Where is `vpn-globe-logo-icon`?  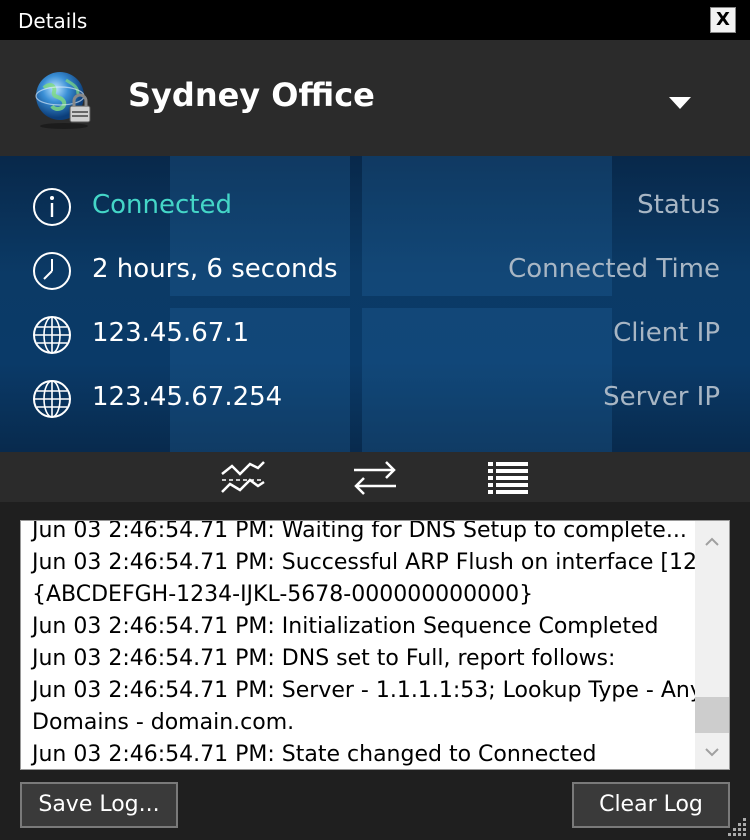
vpn-globe-logo-icon is located at coordinates (63, 100).